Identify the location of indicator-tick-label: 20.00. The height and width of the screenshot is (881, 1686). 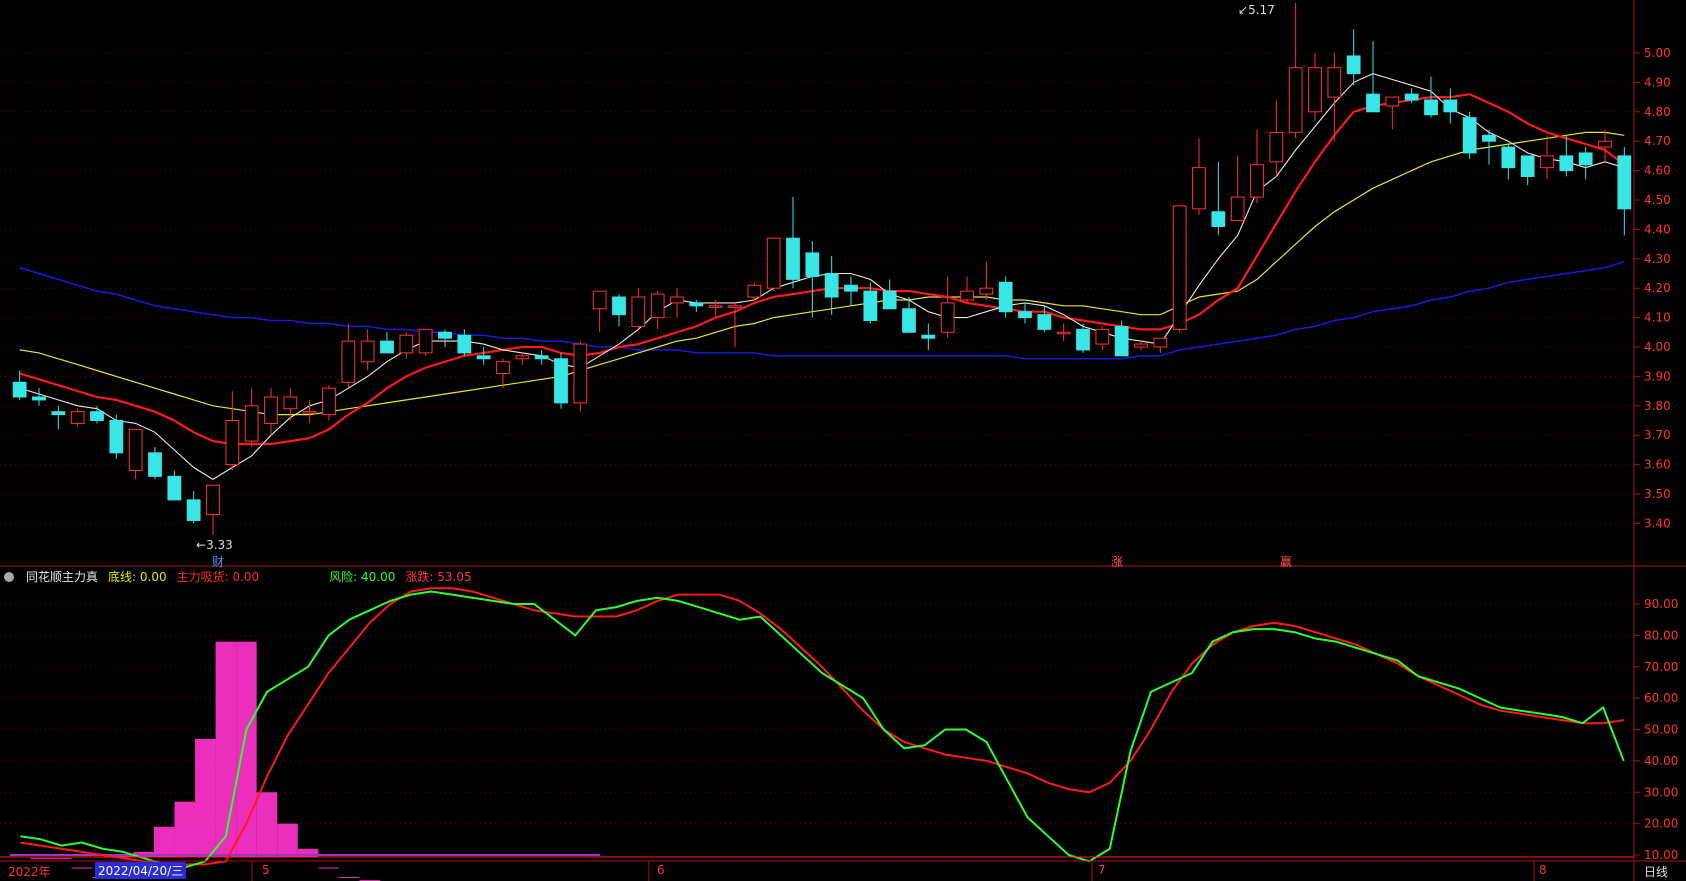
(1661, 824).